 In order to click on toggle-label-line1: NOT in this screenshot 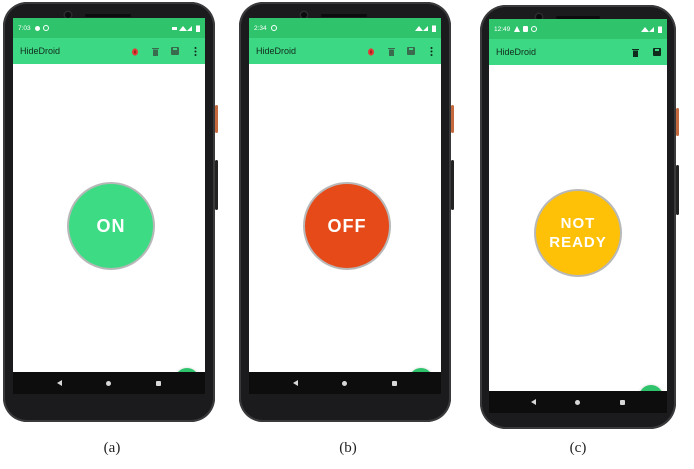, I will do `click(578, 223)`.